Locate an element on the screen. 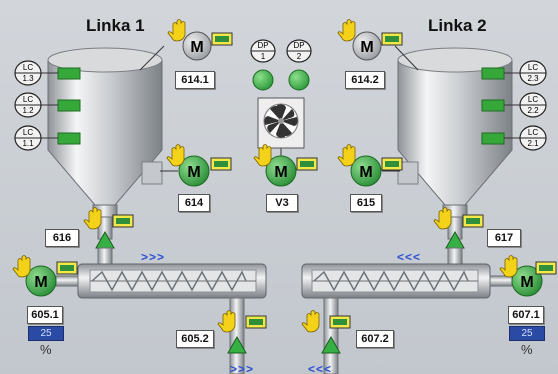 The width and height of the screenshot is (558, 374). flow-arrow-right-conveyor: <<< is located at coordinates (409, 257).